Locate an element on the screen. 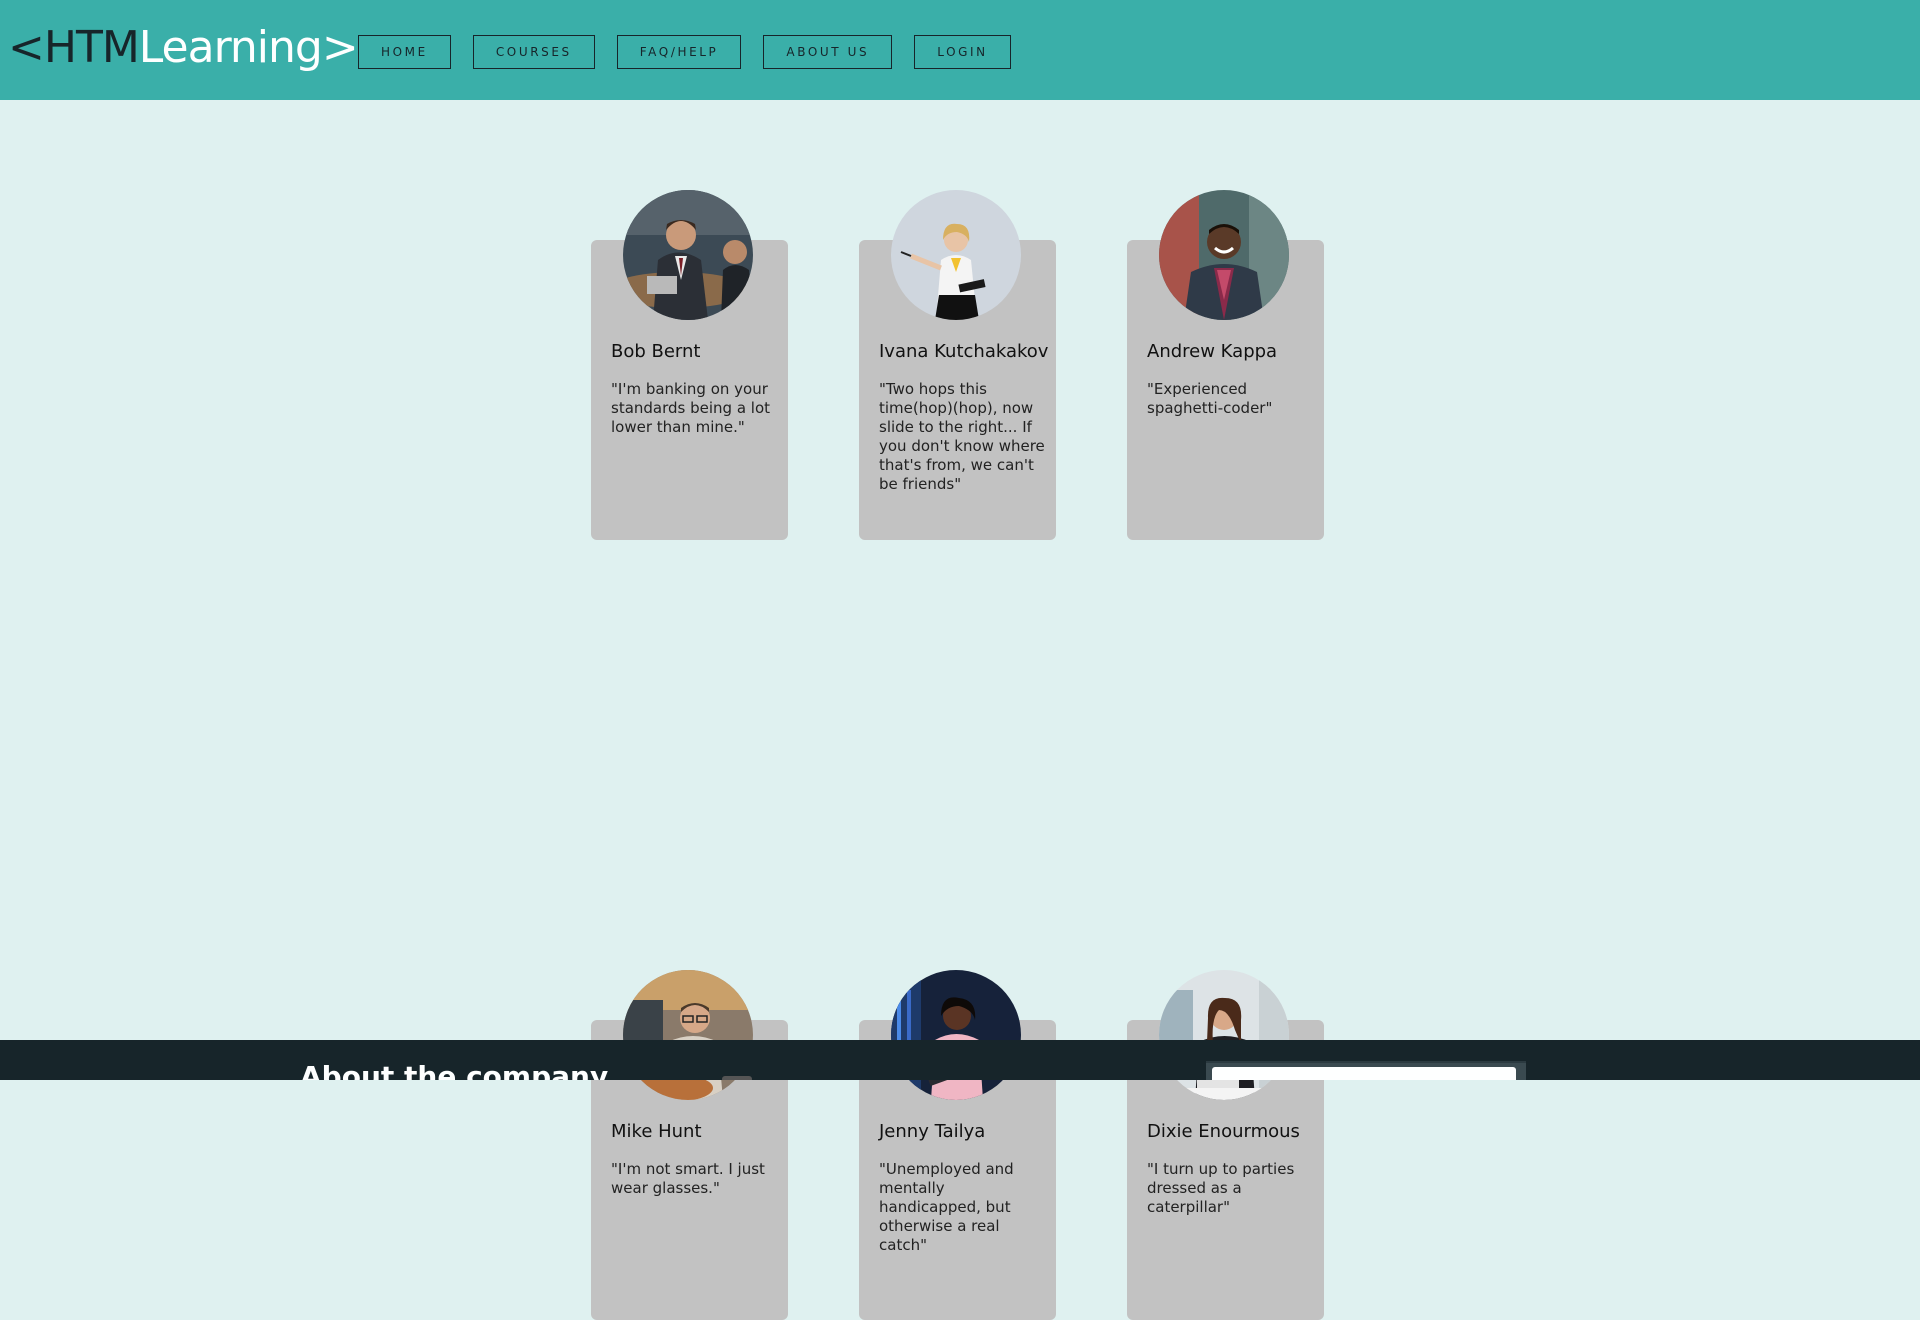 The image size is (1920, 1320). nav-faq-help-button: FAQ/HELP is located at coordinates (679, 52).